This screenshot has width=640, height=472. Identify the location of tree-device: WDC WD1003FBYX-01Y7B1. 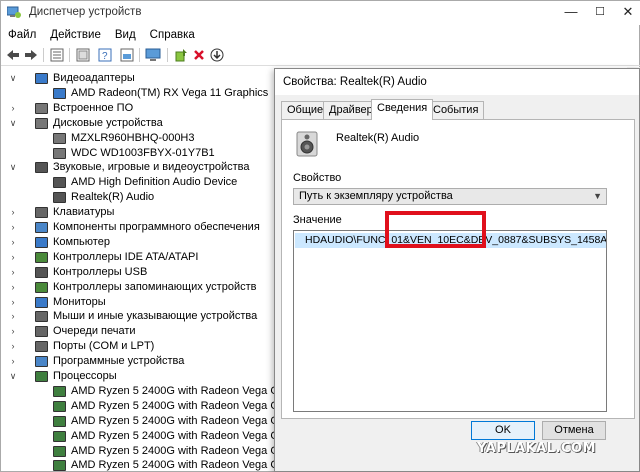
(139, 153).